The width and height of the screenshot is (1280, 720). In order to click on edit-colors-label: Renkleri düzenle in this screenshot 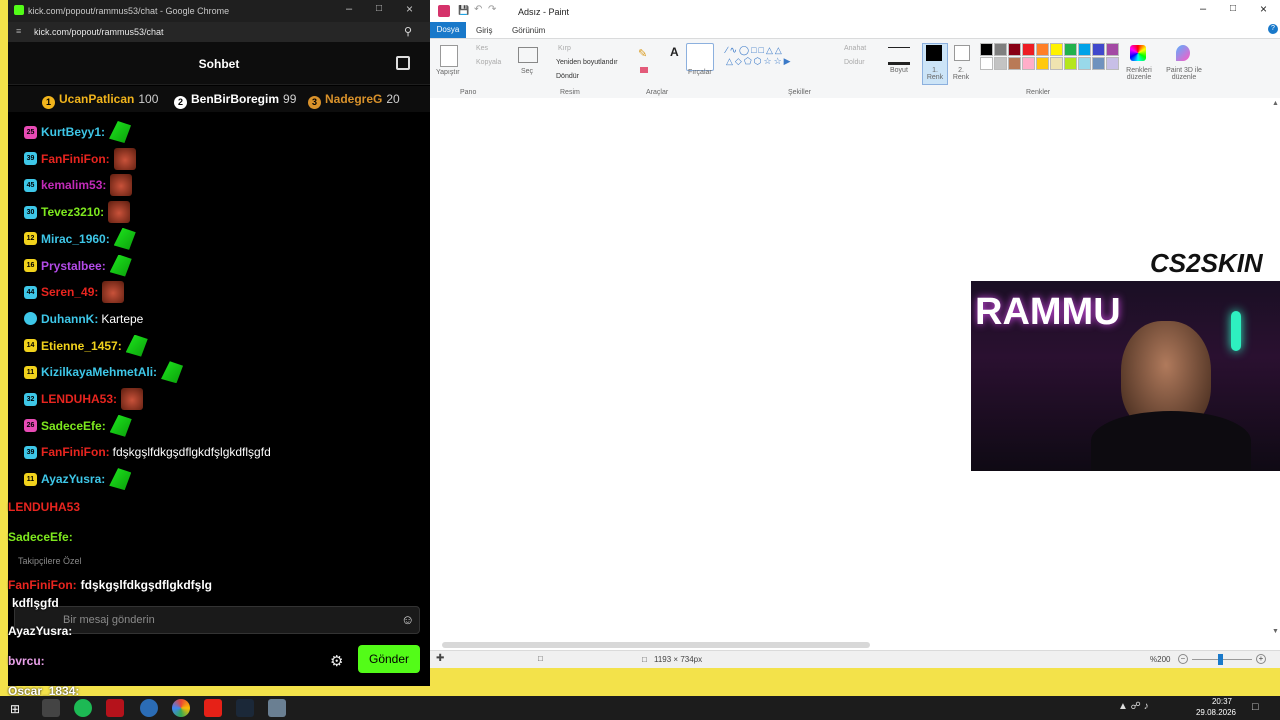, I will do `click(1139, 74)`.